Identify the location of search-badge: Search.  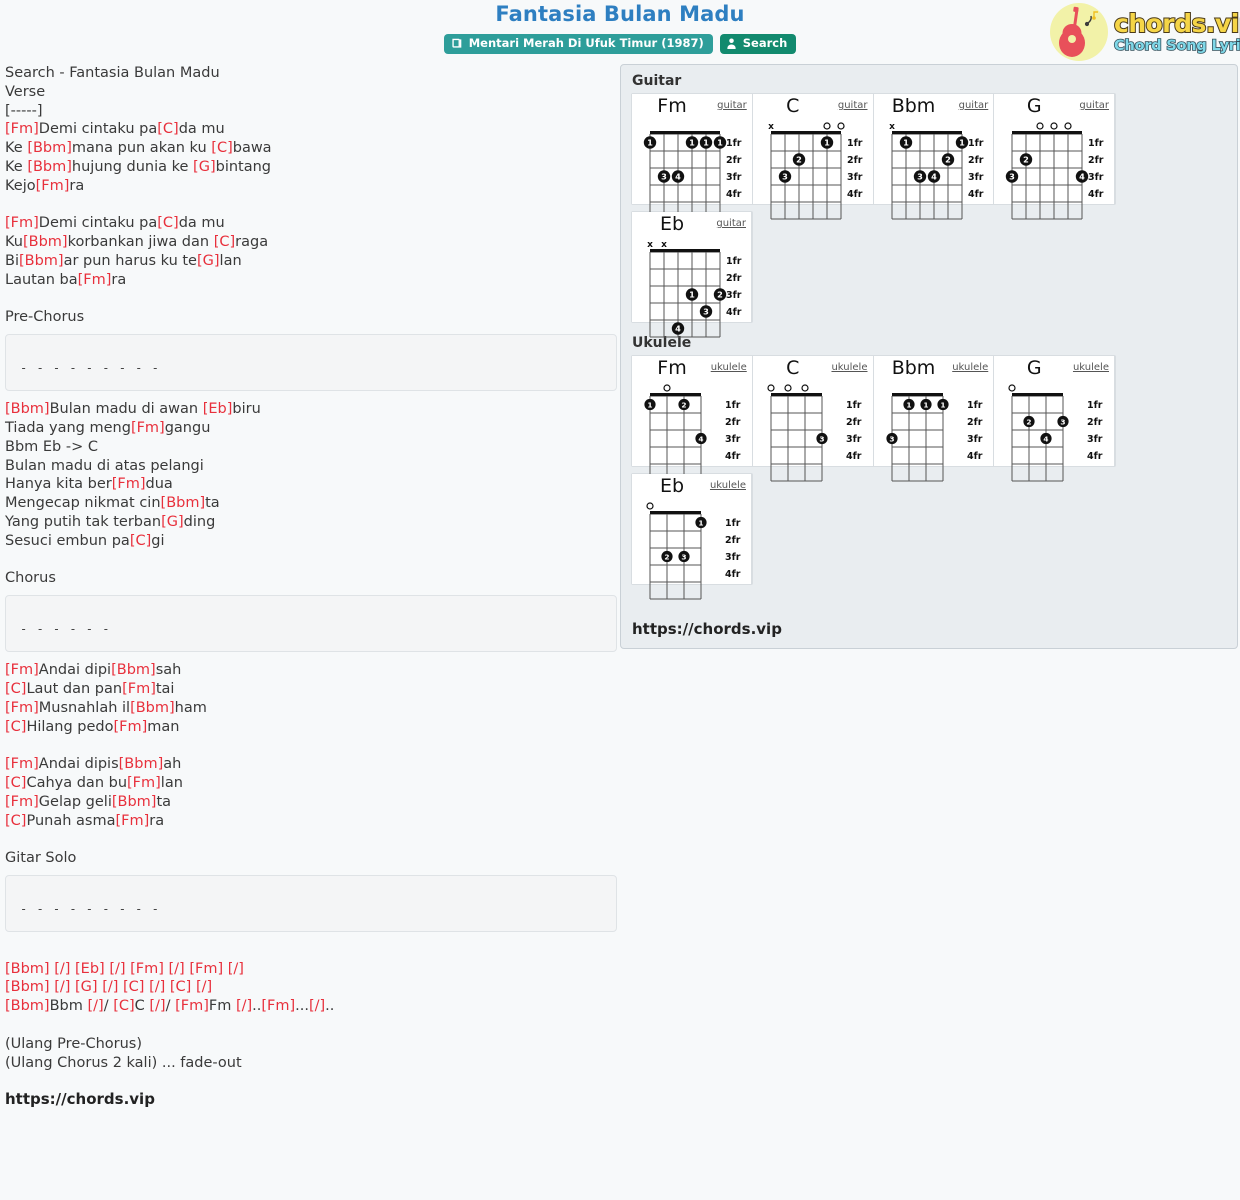
(758, 44).